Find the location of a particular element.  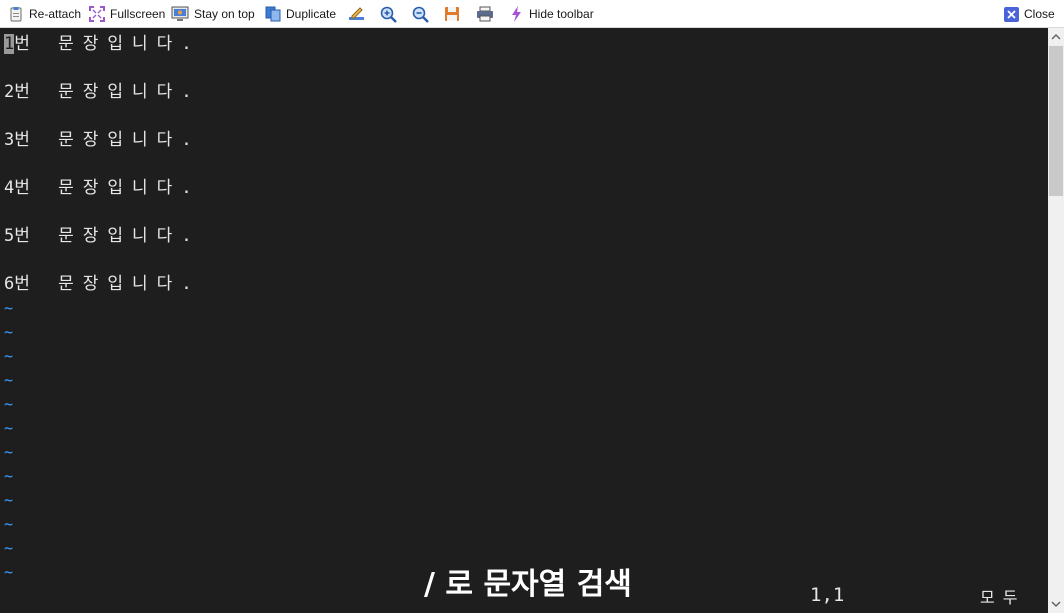

hide-toolbar-button: Hide toolbar is located at coordinates (552, 14).